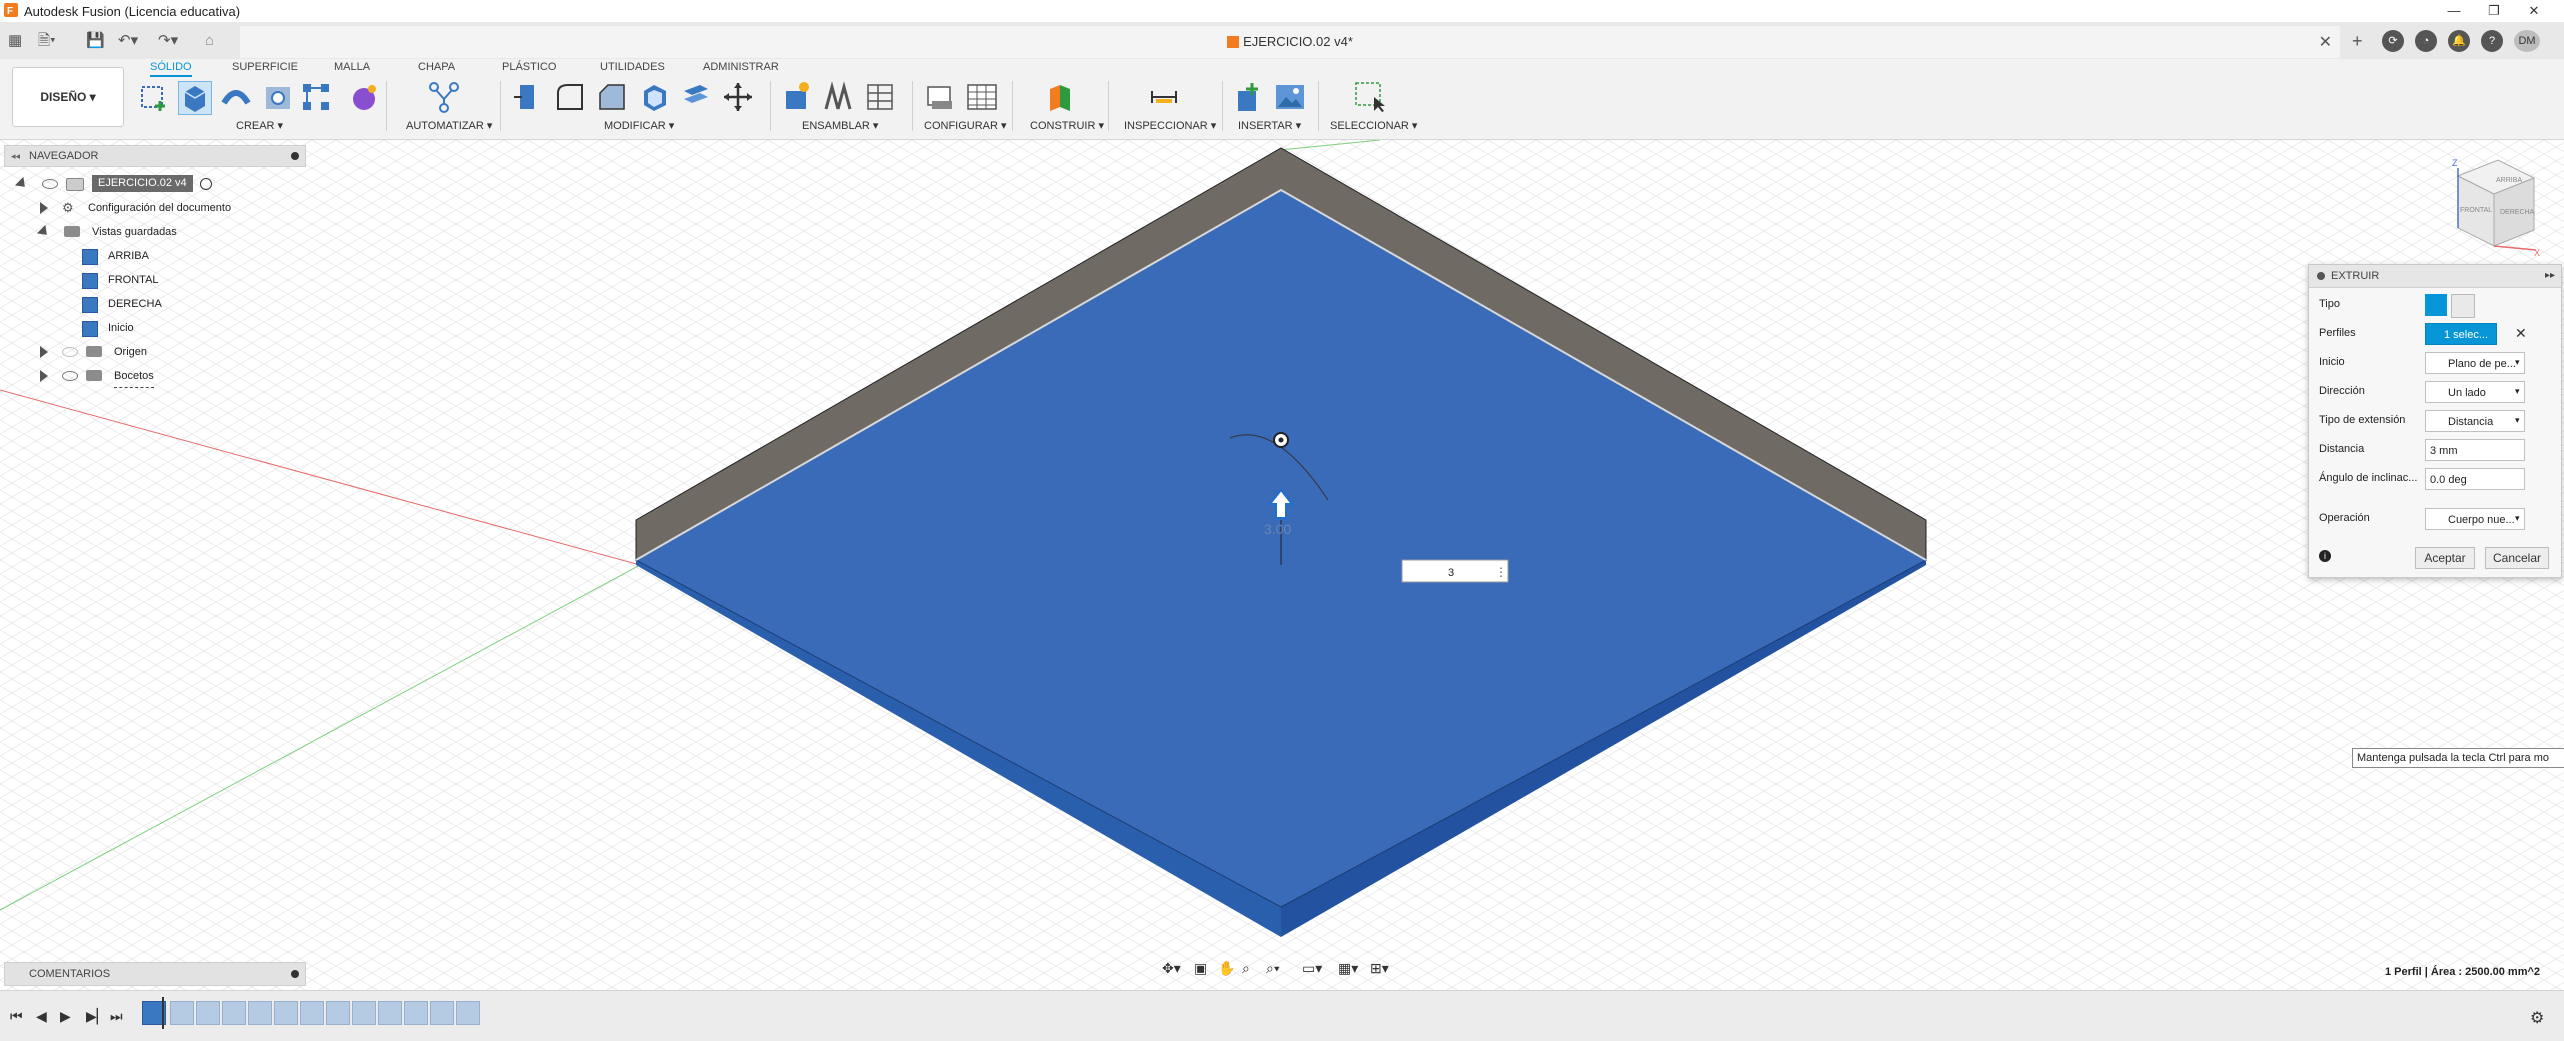  What do you see at coordinates (44, 232) in the screenshot?
I see `collapse-arrow-icon` at bounding box center [44, 232].